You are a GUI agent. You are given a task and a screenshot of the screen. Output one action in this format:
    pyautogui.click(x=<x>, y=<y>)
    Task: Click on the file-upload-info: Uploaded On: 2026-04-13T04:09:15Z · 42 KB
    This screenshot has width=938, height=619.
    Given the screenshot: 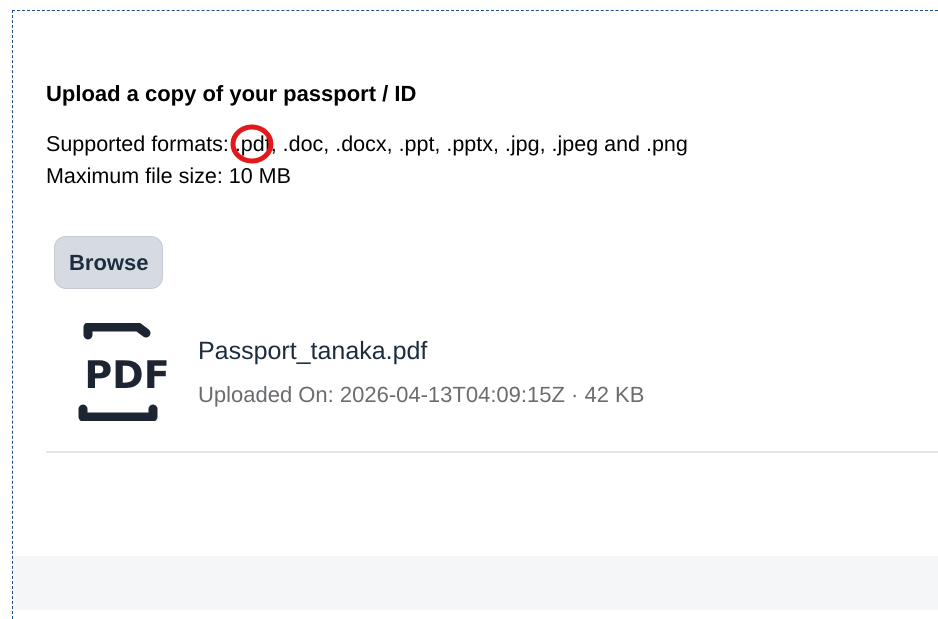 What is the action you would take?
    pyautogui.click(x=421, y=395)
    